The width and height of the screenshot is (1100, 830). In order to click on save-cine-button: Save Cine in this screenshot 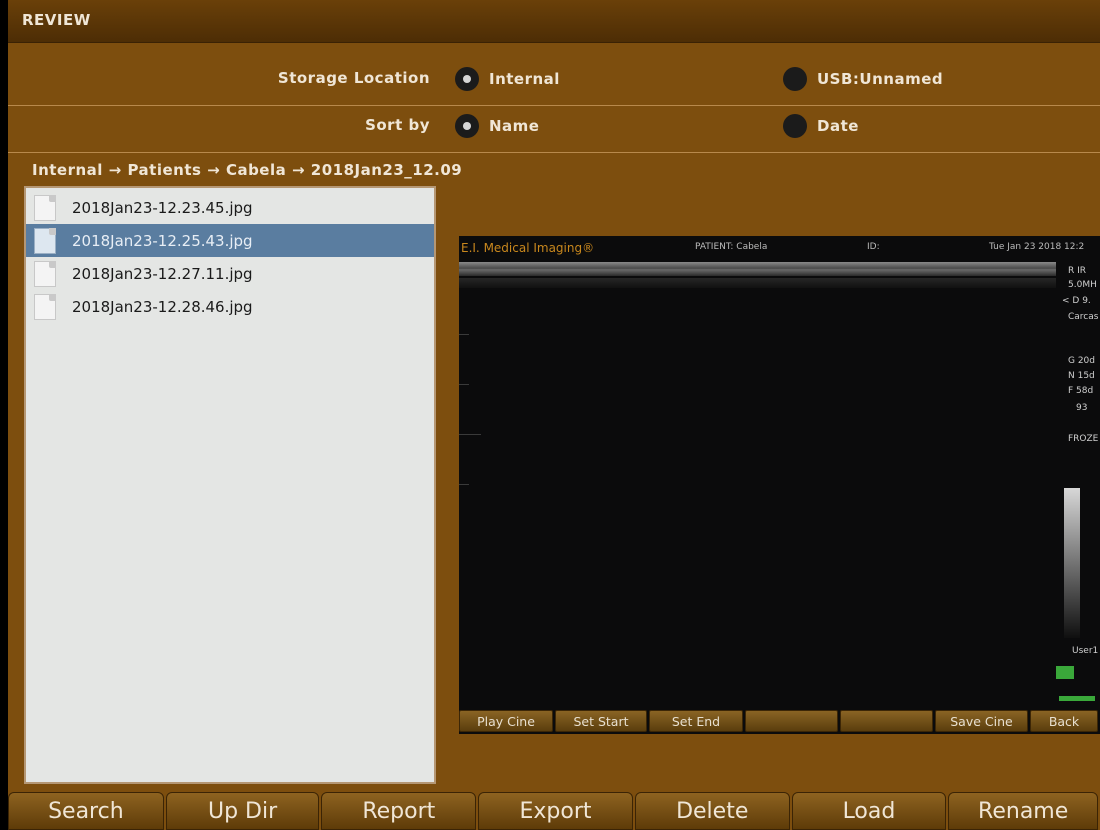, I will do `click(981, 721)`.